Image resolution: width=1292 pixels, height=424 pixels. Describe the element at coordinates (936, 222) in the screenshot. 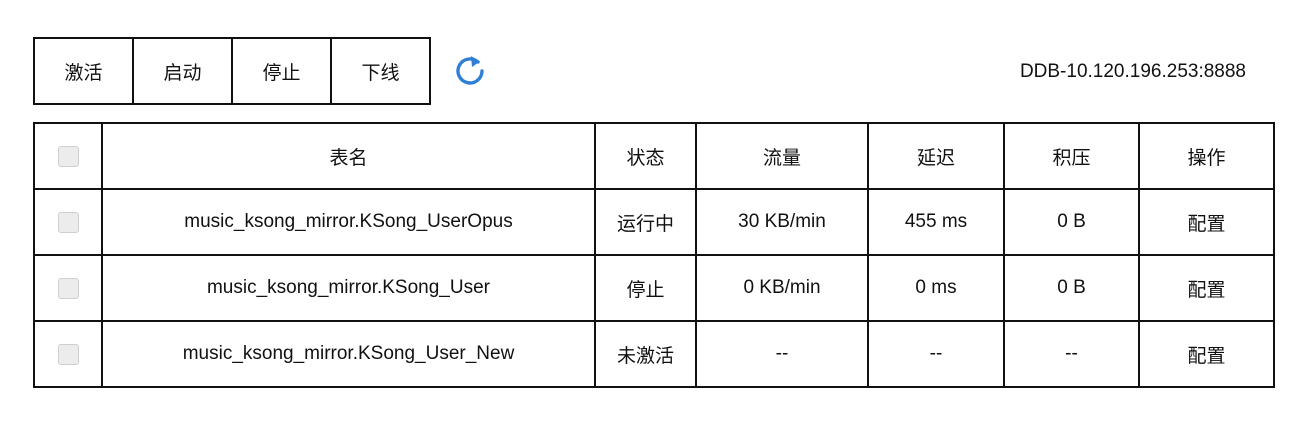

I see `latency-cell: 455 ms` at that location.